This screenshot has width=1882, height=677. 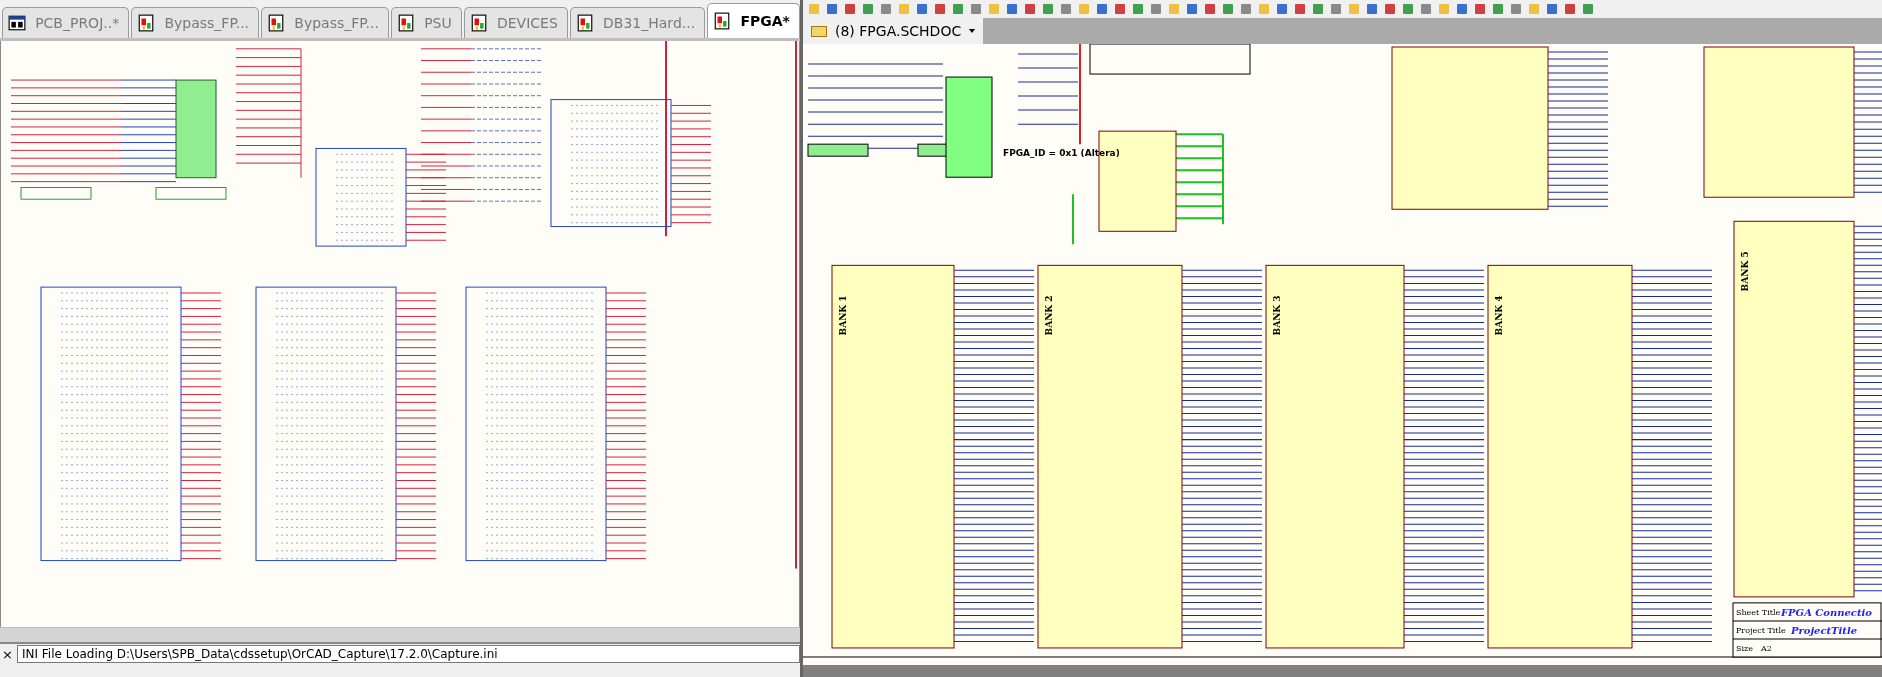 What do you see at coordinates (1744, 648) in the screenshot?
I see `field-label: Size` at bounding box center [1744, 648].